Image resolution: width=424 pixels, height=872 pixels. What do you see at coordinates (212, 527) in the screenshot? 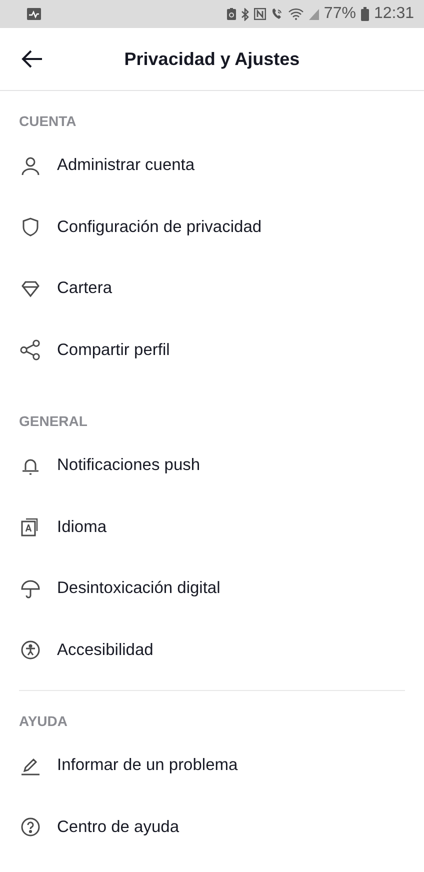
I see `settings-item: Idioma` at bounding box center [212, 527].